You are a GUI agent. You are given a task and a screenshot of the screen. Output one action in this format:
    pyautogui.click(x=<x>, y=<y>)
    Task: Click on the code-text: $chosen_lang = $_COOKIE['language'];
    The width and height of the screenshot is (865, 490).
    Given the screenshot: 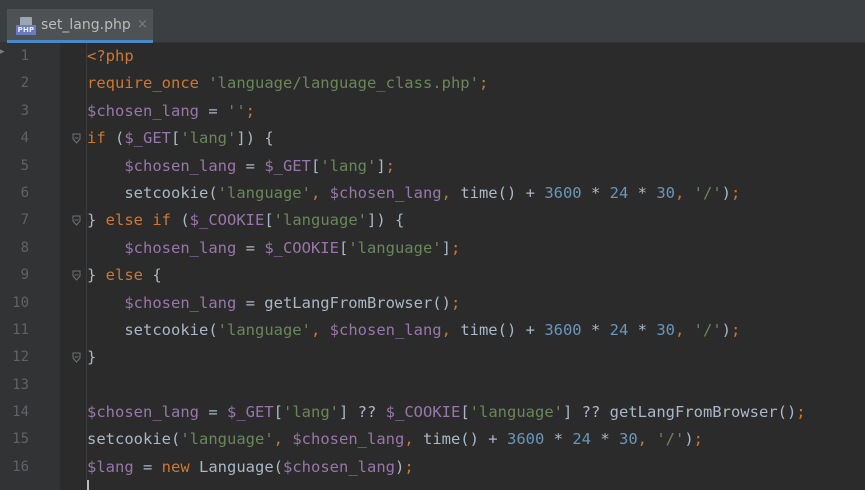 What is the action you would take?
    pyautogui.click(x=273, y=248)
    